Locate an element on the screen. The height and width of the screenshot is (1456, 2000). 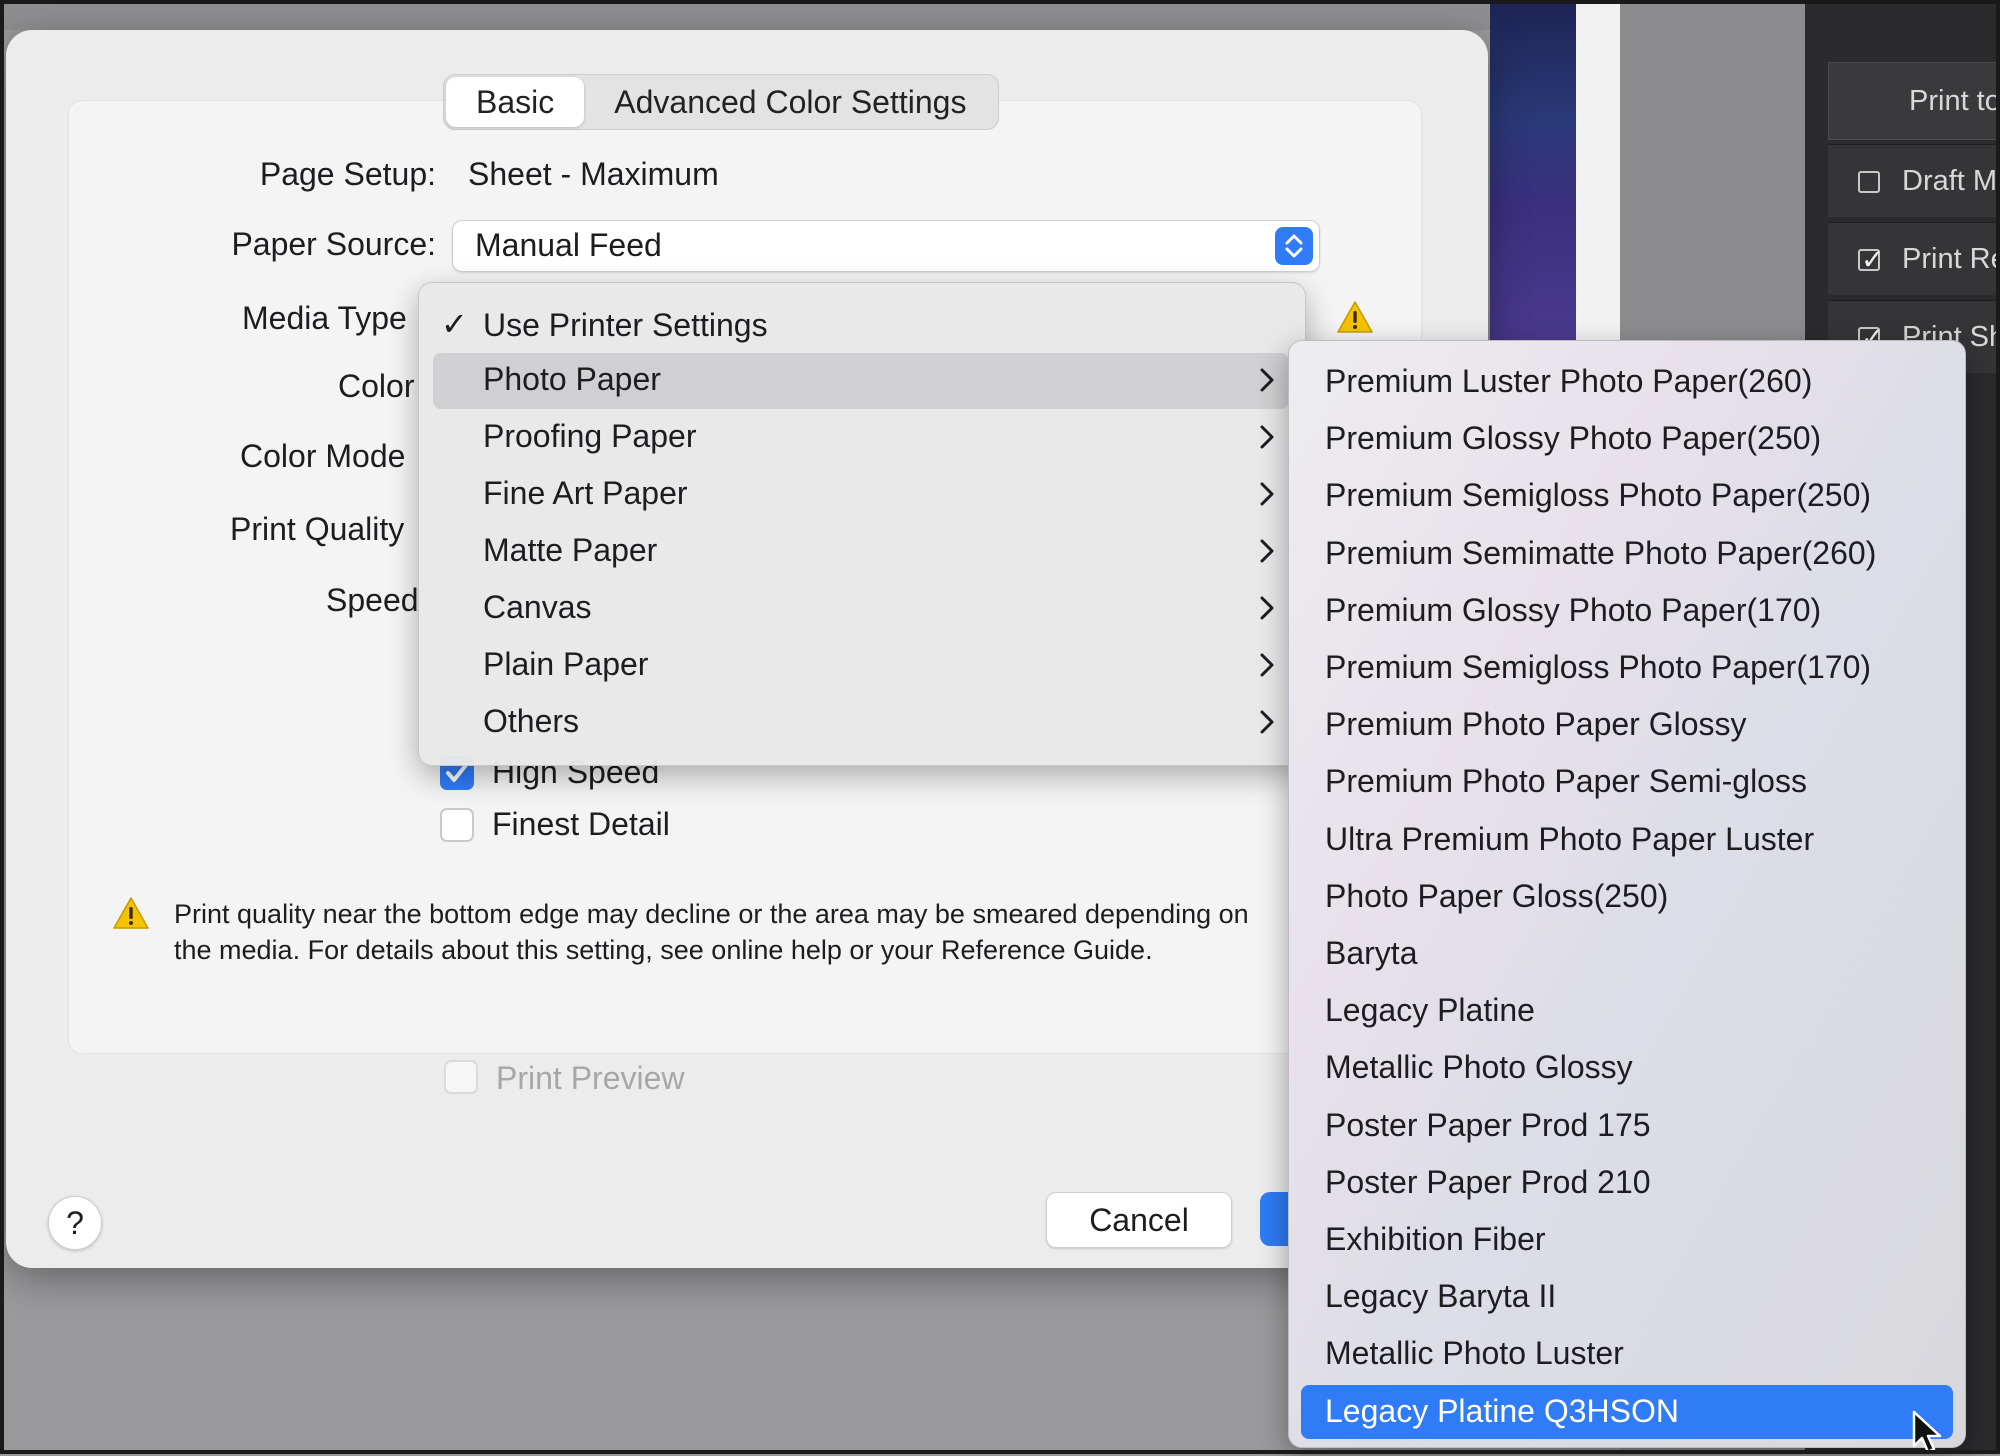
paper-source-label: Paper Source: is located at coordinates (333, 244).